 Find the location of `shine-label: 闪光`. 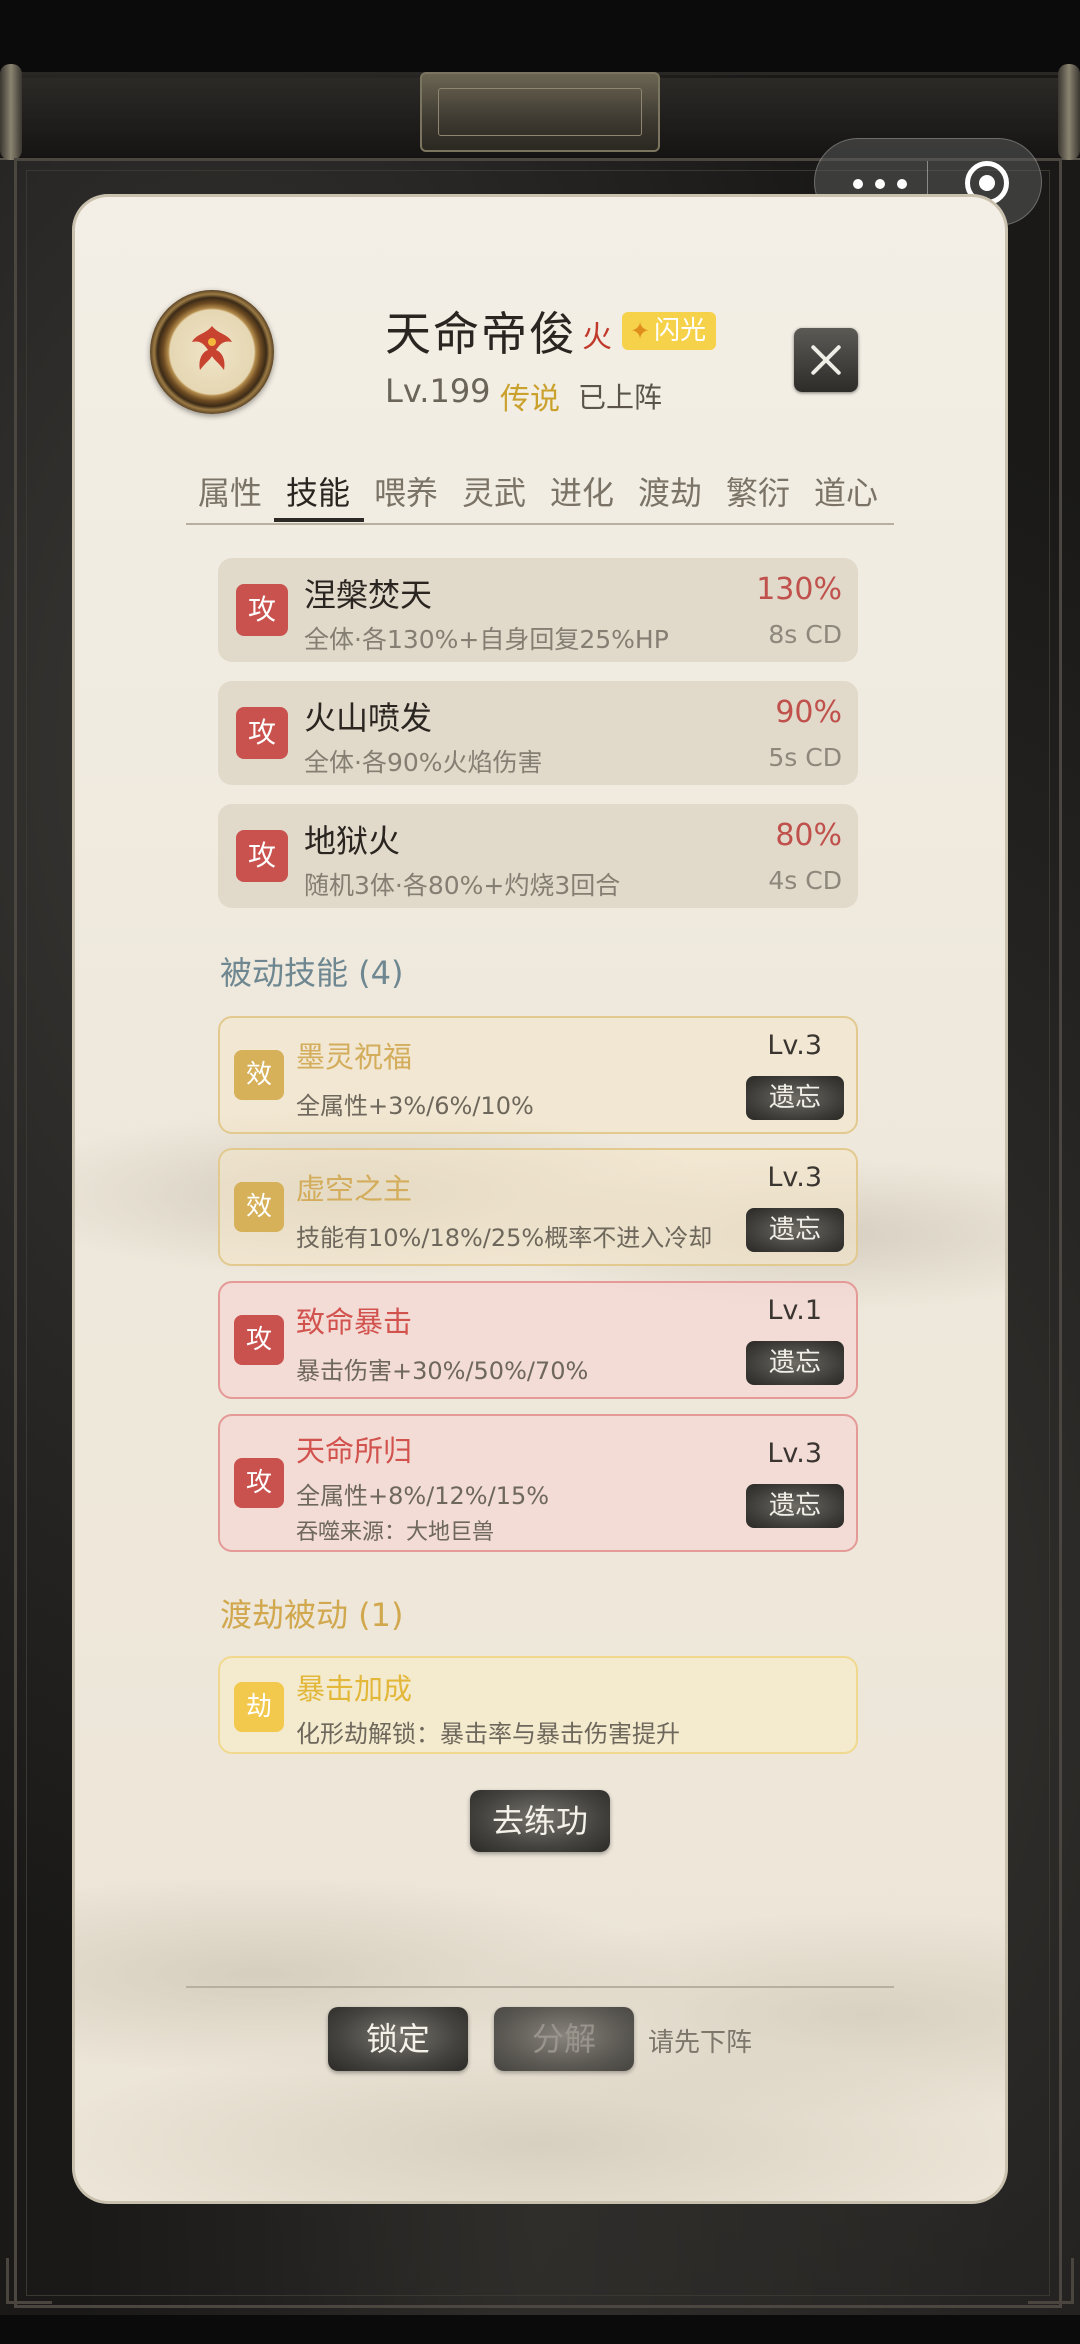

shine-label: 闪光 is located at coordinates (680, 331).